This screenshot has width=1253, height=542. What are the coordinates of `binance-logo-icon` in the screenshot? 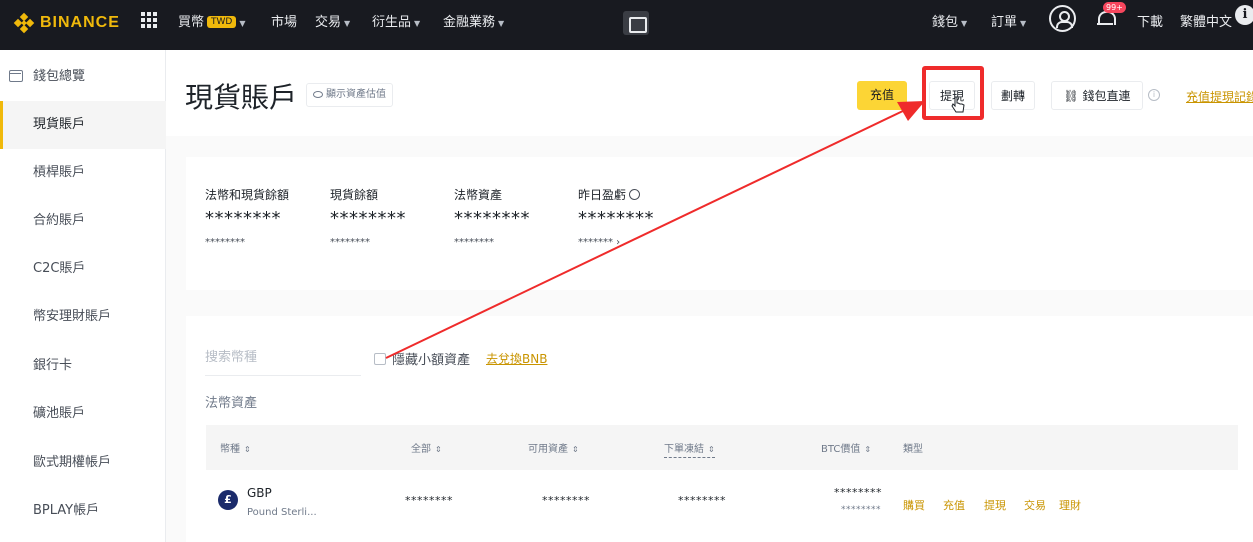 It's located at (24, 23).